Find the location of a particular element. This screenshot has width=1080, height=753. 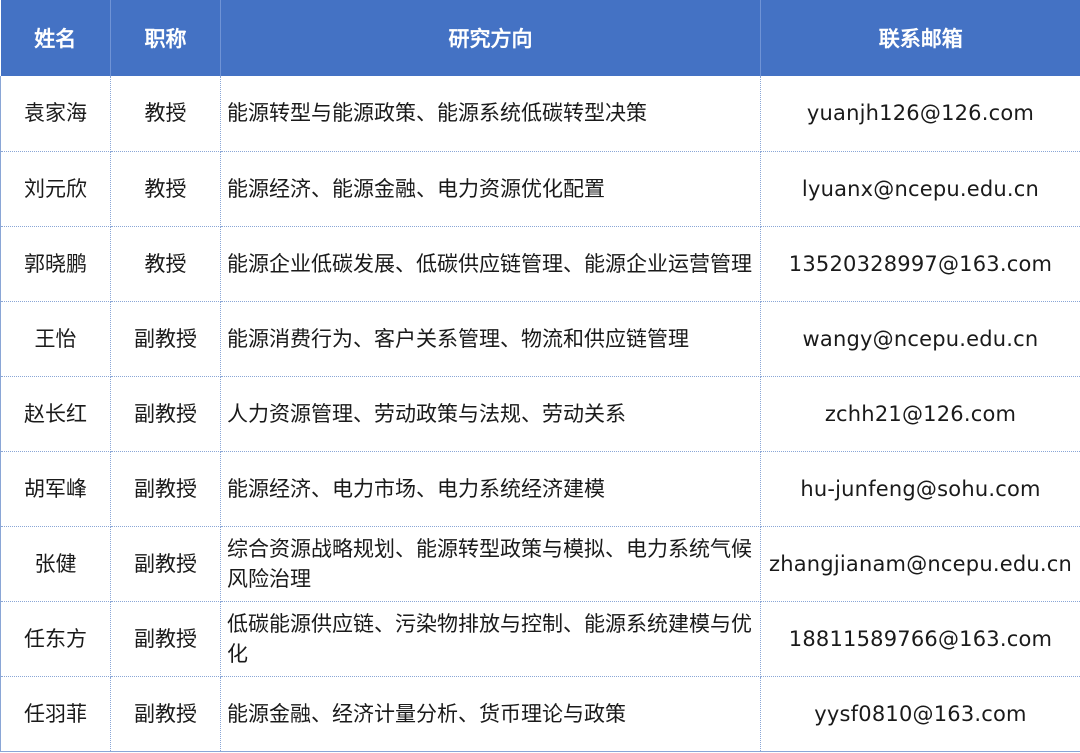

cell-email: lyuanx@ncepu.edu.cn is located at coordinates (920, 189).